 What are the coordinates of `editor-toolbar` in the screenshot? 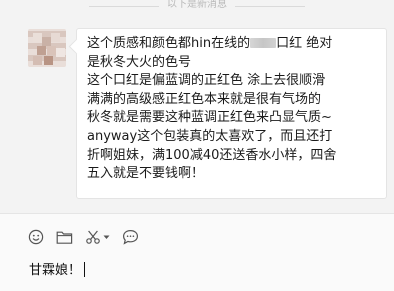 It's located at (89, 237).